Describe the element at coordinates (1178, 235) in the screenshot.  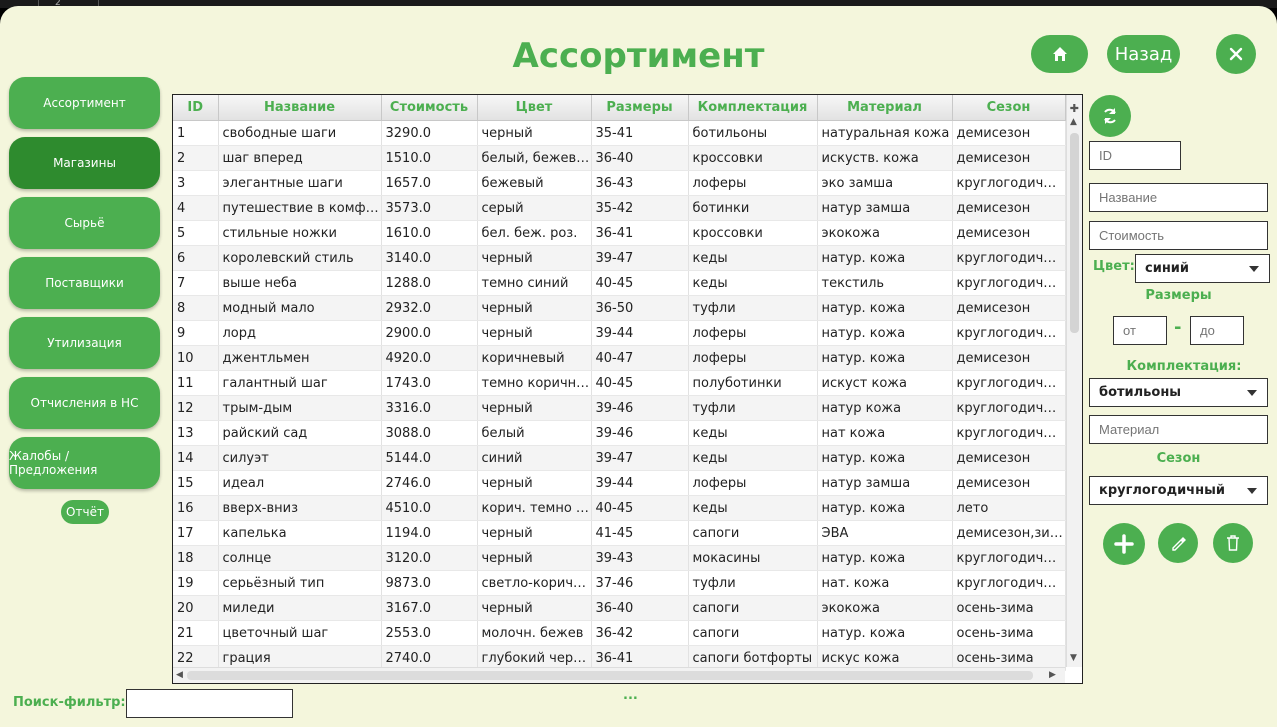
I see `cost-field` at that location.